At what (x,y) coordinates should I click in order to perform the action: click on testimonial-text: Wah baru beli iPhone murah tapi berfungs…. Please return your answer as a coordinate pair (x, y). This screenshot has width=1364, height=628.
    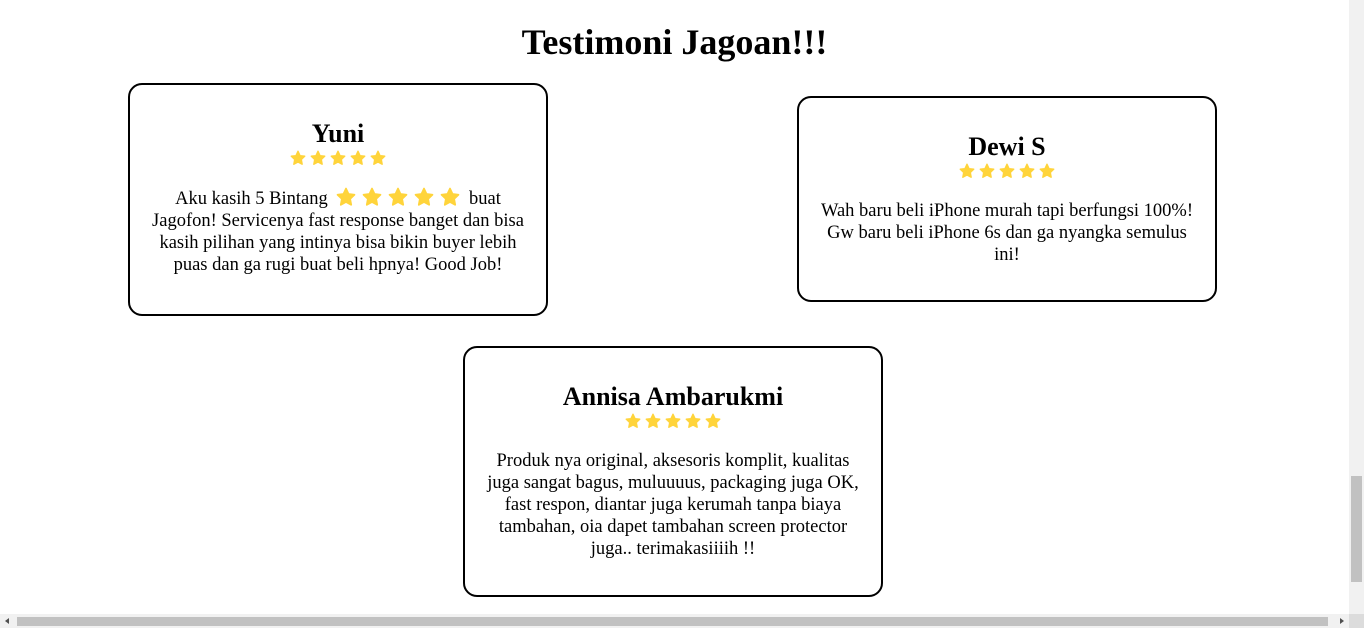
    Looking at the image, I should click on (1006, 233).